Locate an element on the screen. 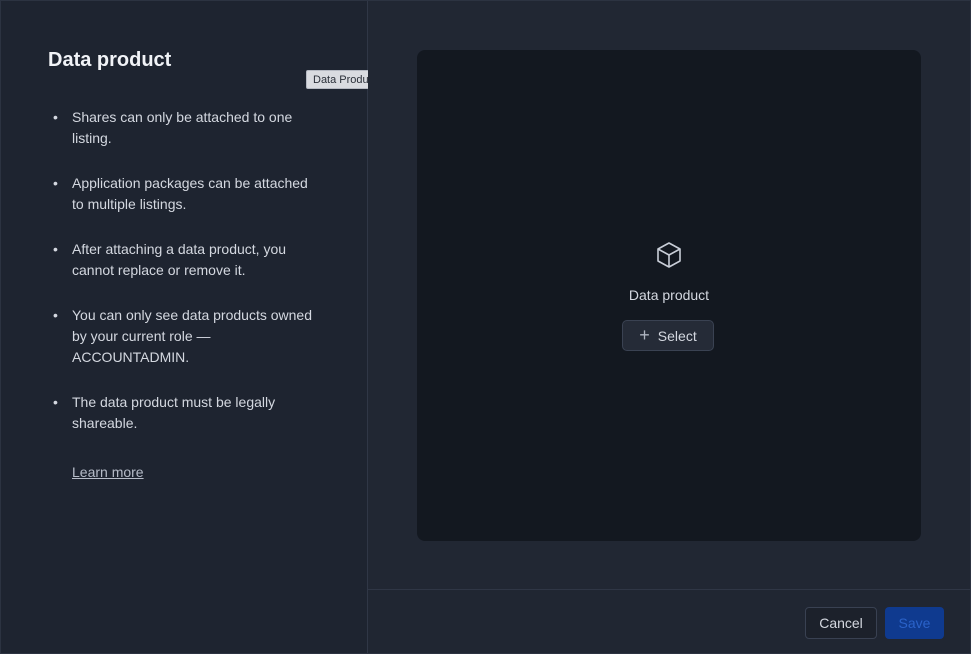 The width and height of the screenshot is (971, 654). select-button: + Select is located at coordinates (668, 335).